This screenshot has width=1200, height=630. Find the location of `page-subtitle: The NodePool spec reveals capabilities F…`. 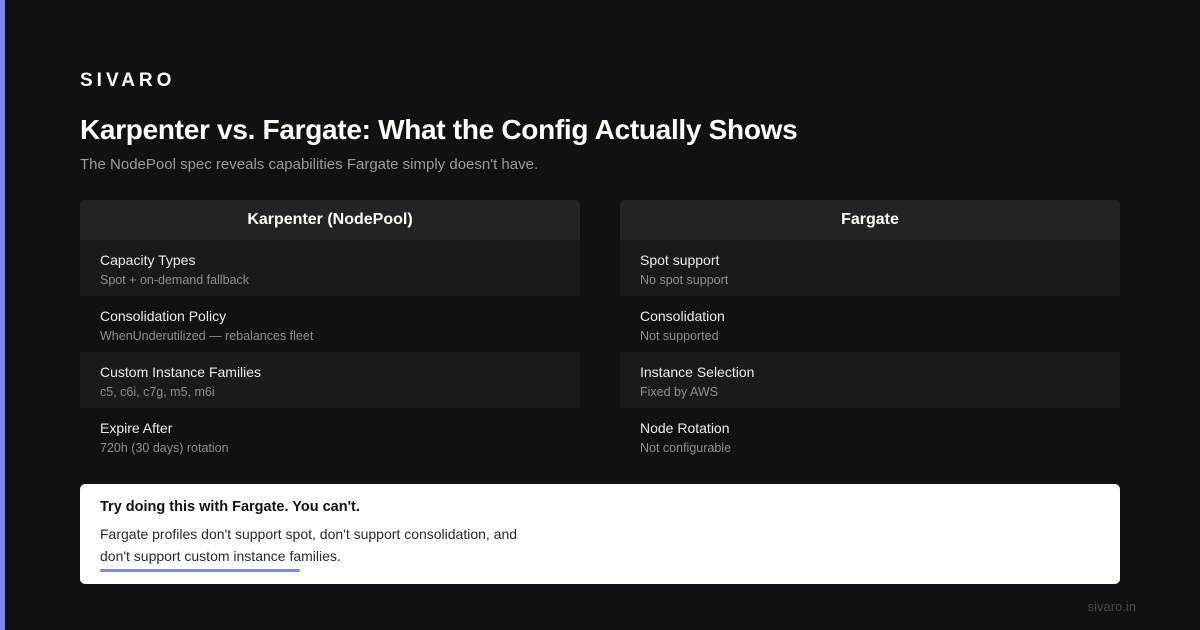

page-subtitle: The NodePool spec reveals capabilities F… is located at coordinates (309, 164).